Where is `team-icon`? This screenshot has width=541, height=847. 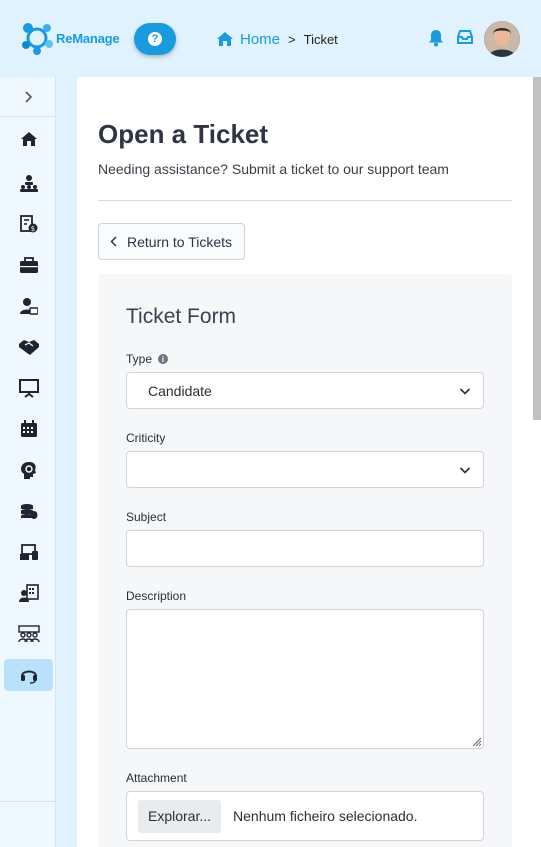
team-icon is located at coordinates (28, 634).